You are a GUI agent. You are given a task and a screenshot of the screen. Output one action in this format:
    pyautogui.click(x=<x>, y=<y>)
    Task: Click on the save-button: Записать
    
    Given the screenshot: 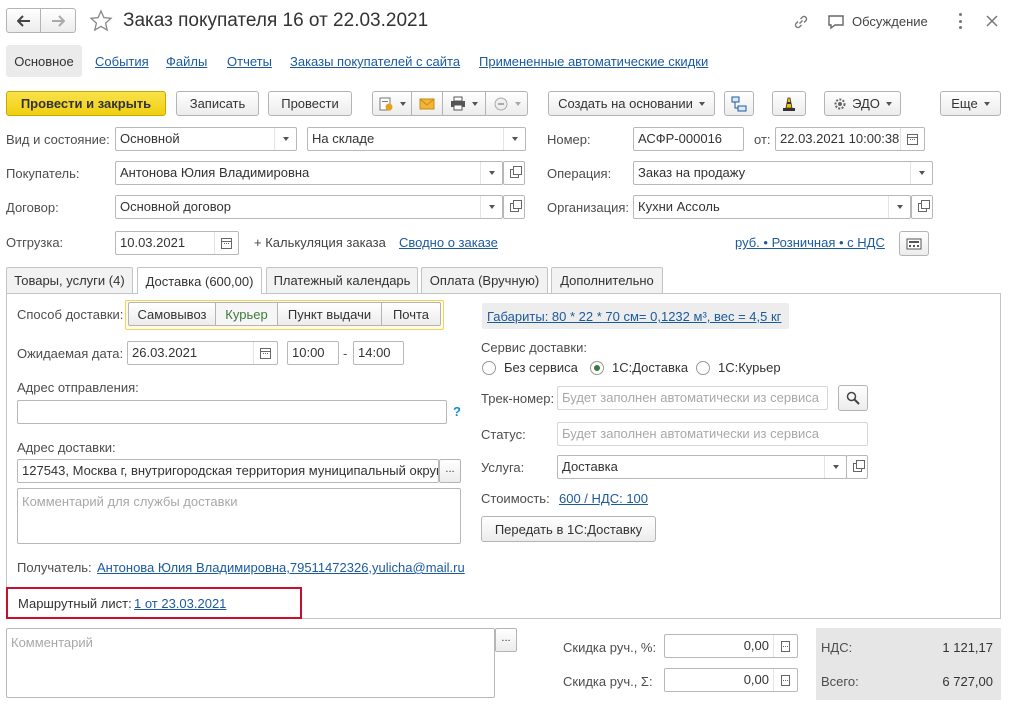 What is the action you would take?
    pyautogui.click(x=217, y=103)
    